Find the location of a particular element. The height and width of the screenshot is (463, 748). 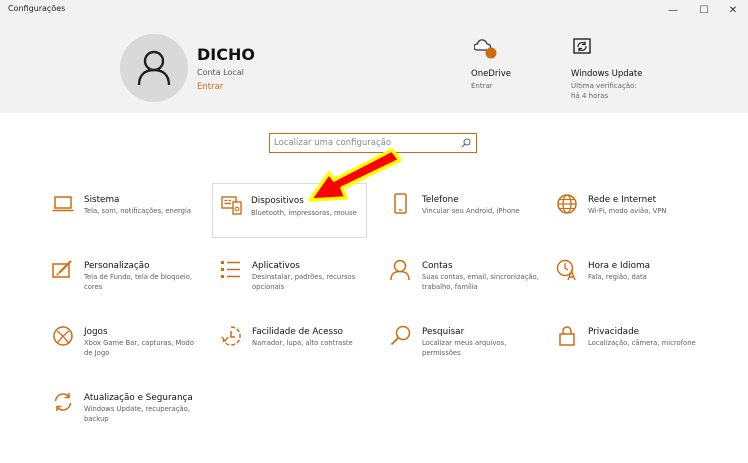

tile-title: Privacidade is located at coordinates (614, 332).